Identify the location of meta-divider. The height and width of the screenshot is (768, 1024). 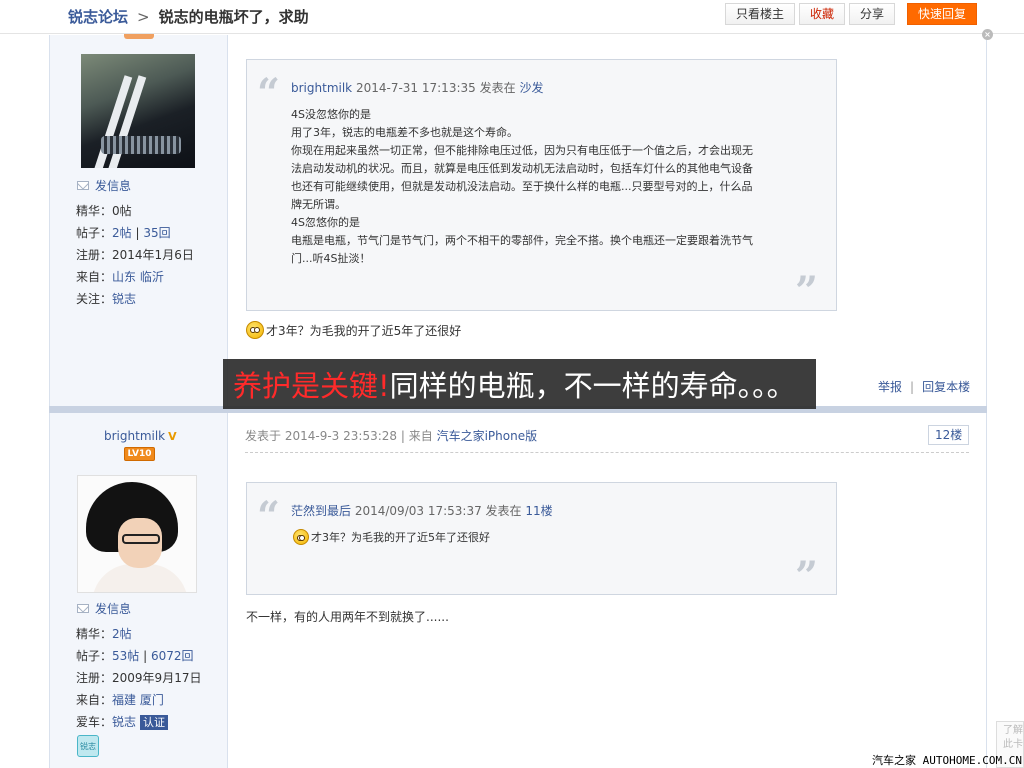
(607, 452).